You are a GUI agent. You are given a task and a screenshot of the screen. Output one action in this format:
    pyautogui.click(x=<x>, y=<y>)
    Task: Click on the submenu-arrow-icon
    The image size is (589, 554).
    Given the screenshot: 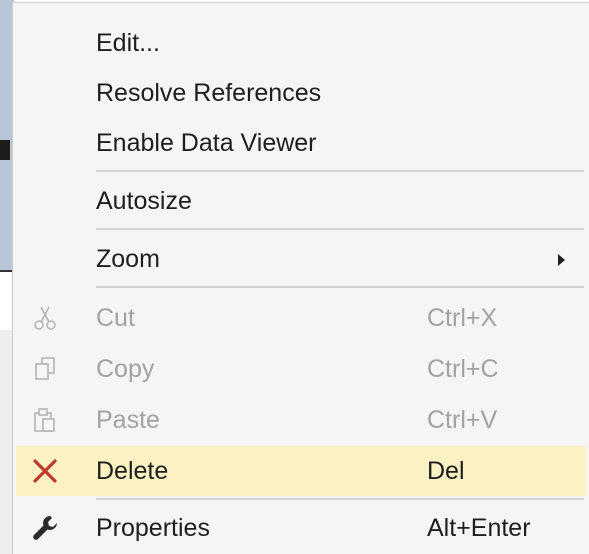 What is the action you would take?
    pyautogui.click(x=561, y=260)
    